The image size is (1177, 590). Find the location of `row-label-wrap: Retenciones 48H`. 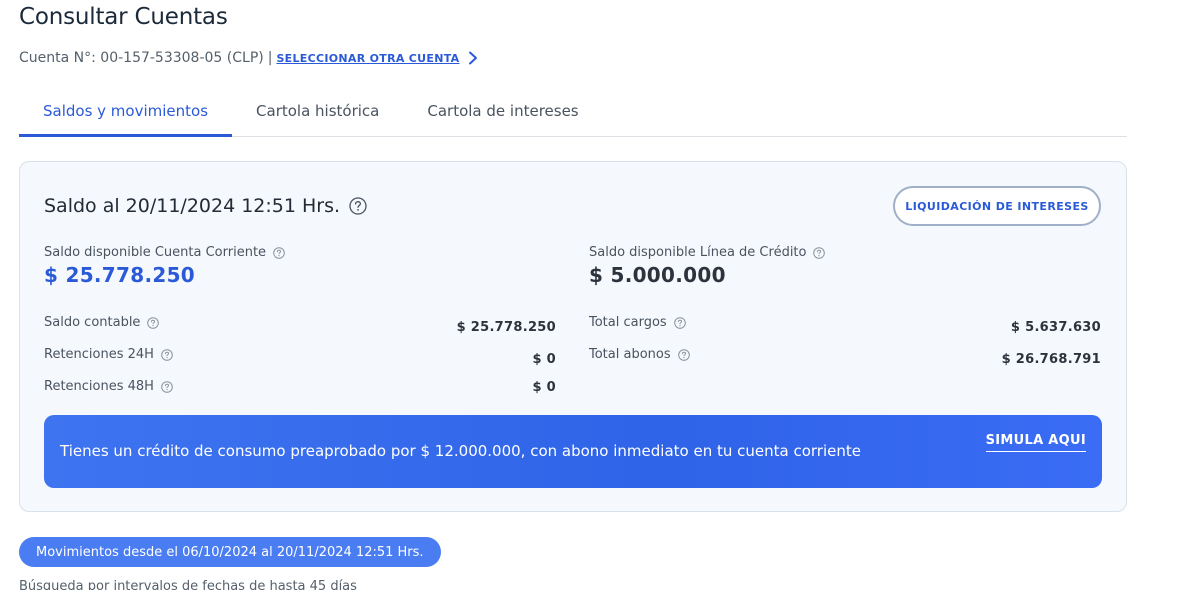

row-label-wrap: Retenciones 48H is located at coordinates (108, 386).